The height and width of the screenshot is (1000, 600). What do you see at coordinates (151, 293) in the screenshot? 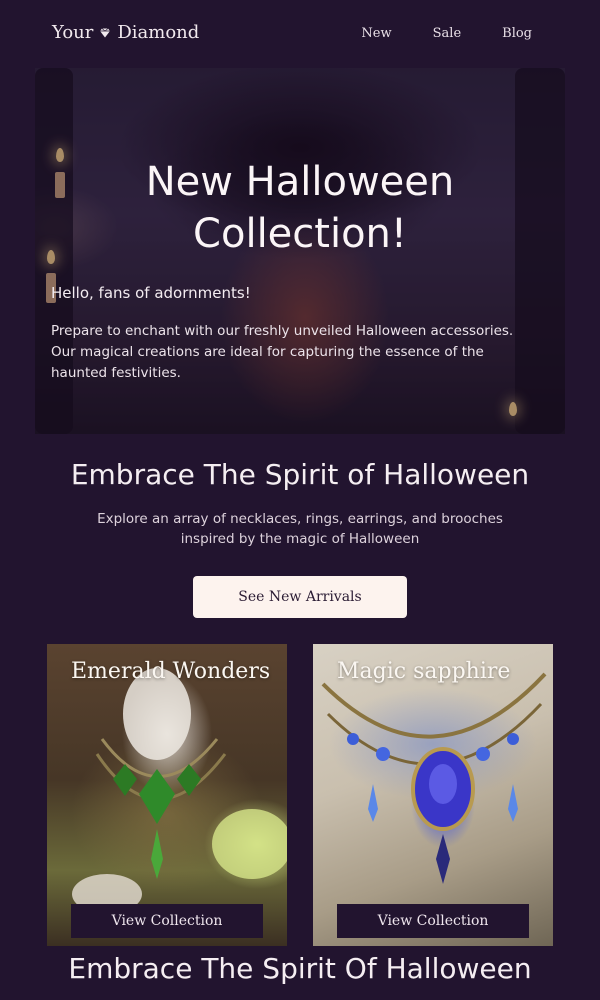
I see `hero-greeting: Hello, fans of adornments!` at bounding box center [151, 293].